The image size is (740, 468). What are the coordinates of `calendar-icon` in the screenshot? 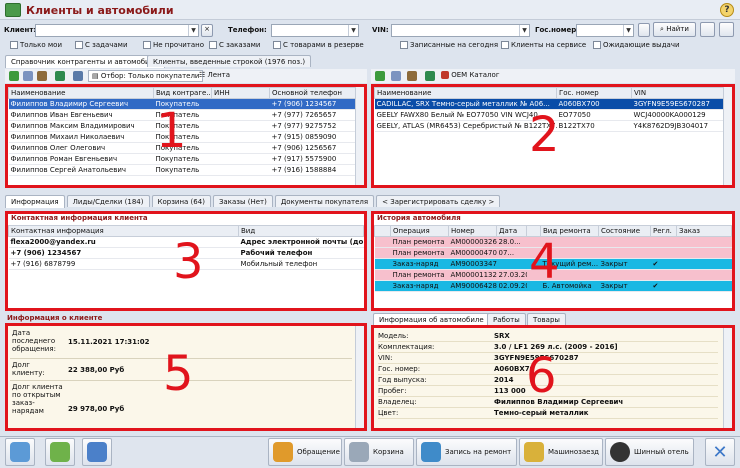 It's located at (20, 452).